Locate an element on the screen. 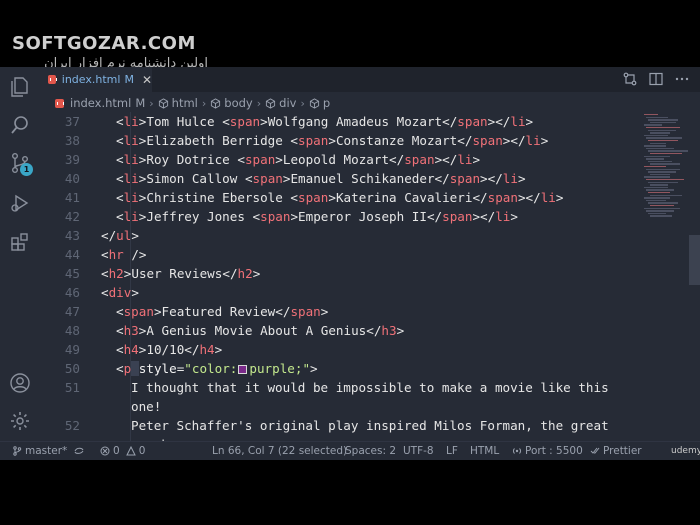 Image resolution: width=700 pixels, height=525 pixels. problems-status: 0 0 is located at coordinates (122, 451).